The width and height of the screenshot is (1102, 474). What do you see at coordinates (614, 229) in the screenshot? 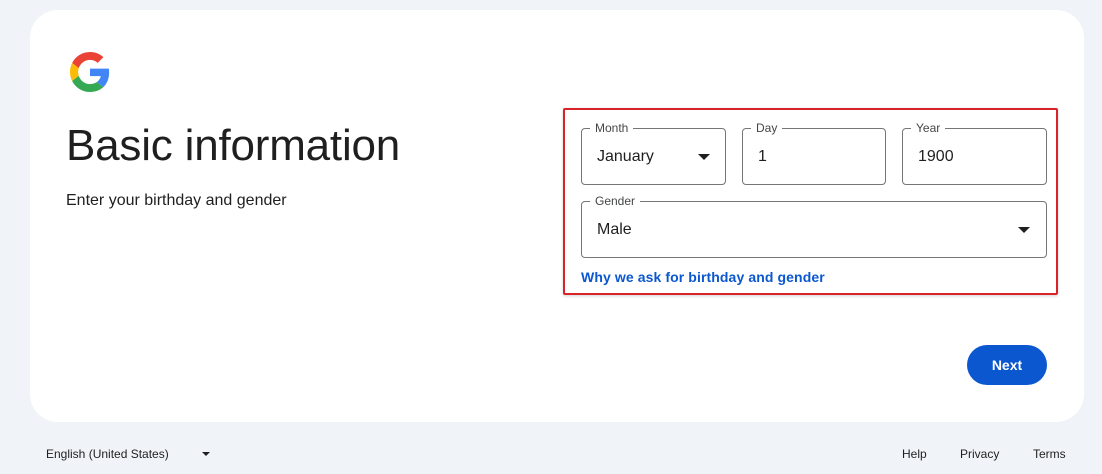
I see `gender-value: Male` at bounding box center [614, 229].